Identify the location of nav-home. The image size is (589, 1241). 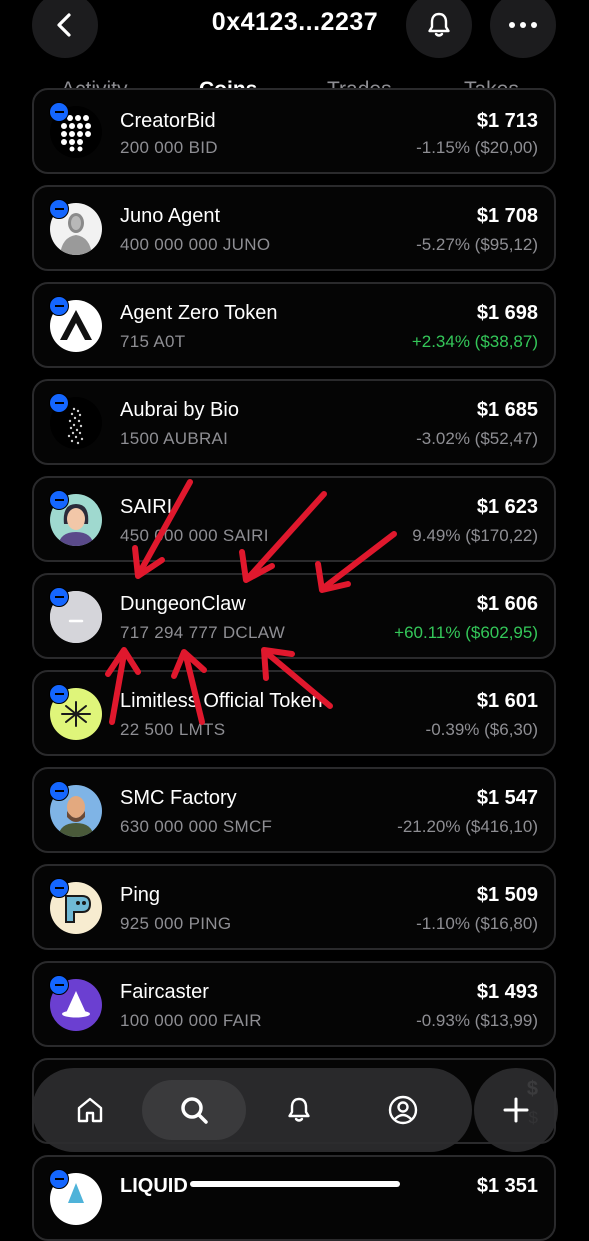
(90, 1110).